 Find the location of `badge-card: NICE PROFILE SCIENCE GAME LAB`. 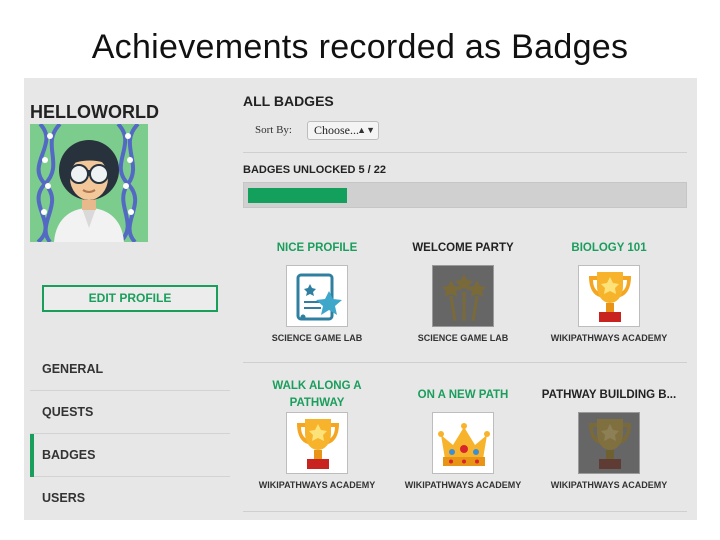

badge-card: NICE PROFILE SCIENCE GAME LAB is located at coordinates (317, 287).